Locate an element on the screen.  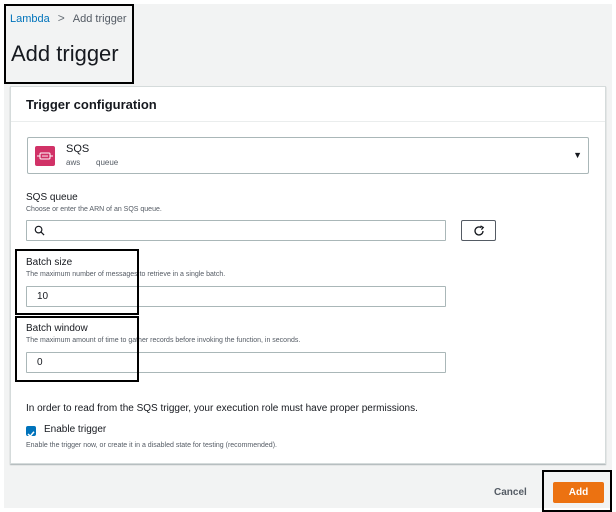
batch-window-value: 0 is located at coordinates (40, 362).